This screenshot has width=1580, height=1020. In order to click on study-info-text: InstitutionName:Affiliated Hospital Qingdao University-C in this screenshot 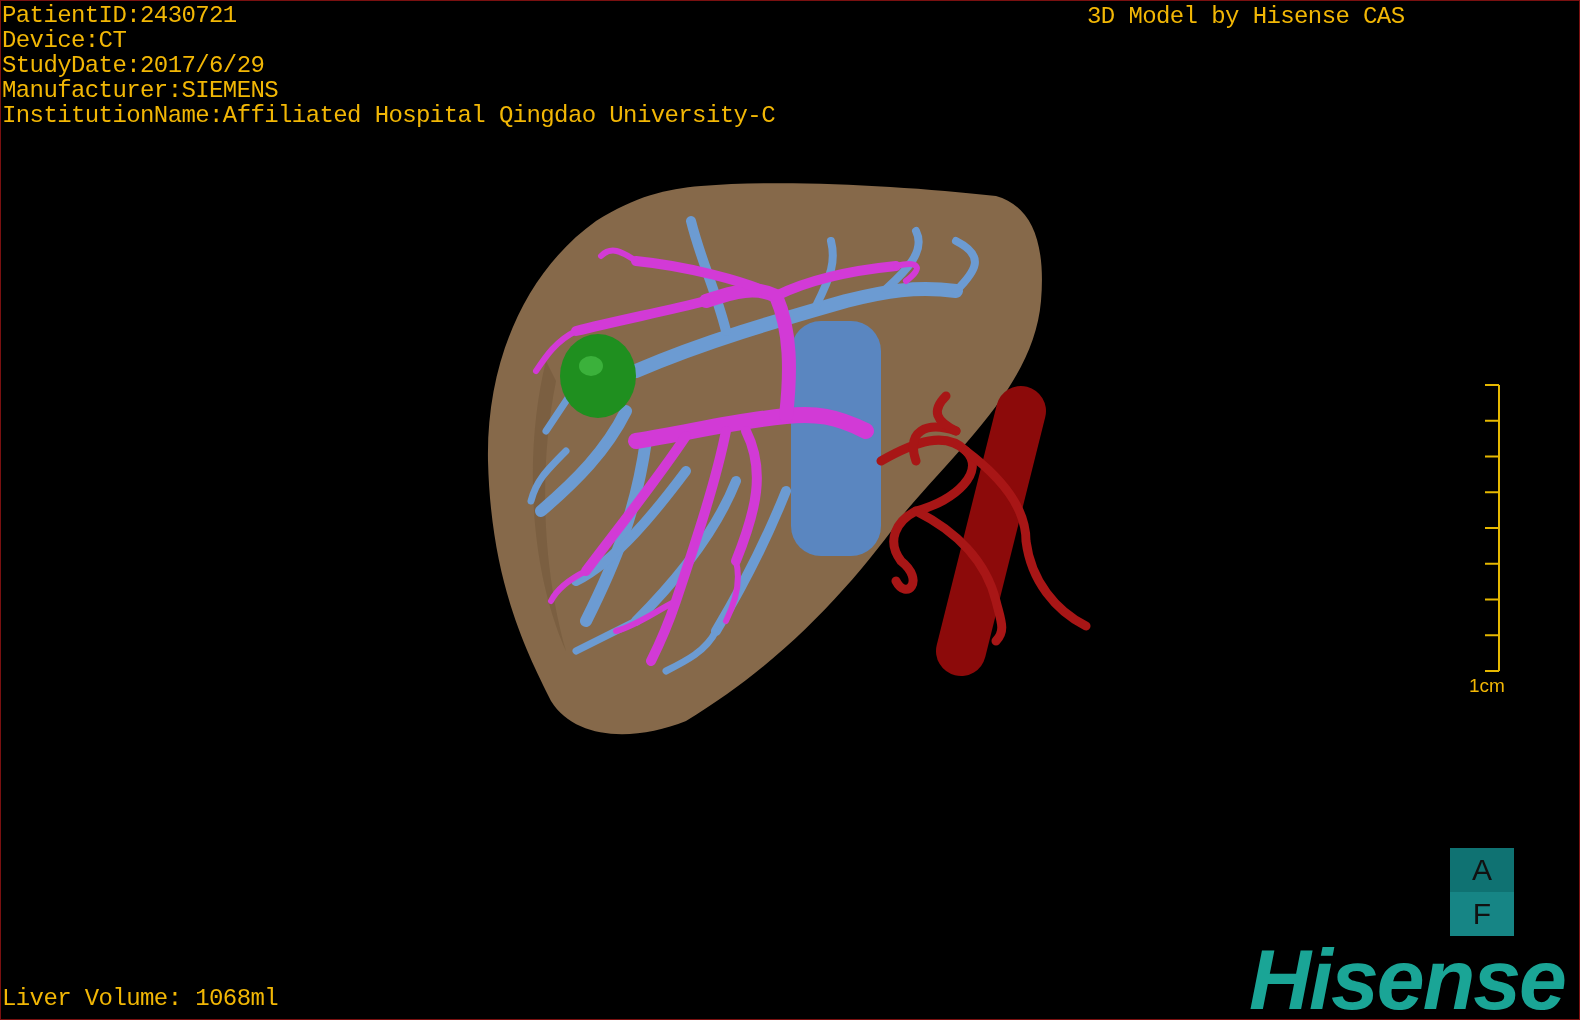, I will do `click(388, 115)`.